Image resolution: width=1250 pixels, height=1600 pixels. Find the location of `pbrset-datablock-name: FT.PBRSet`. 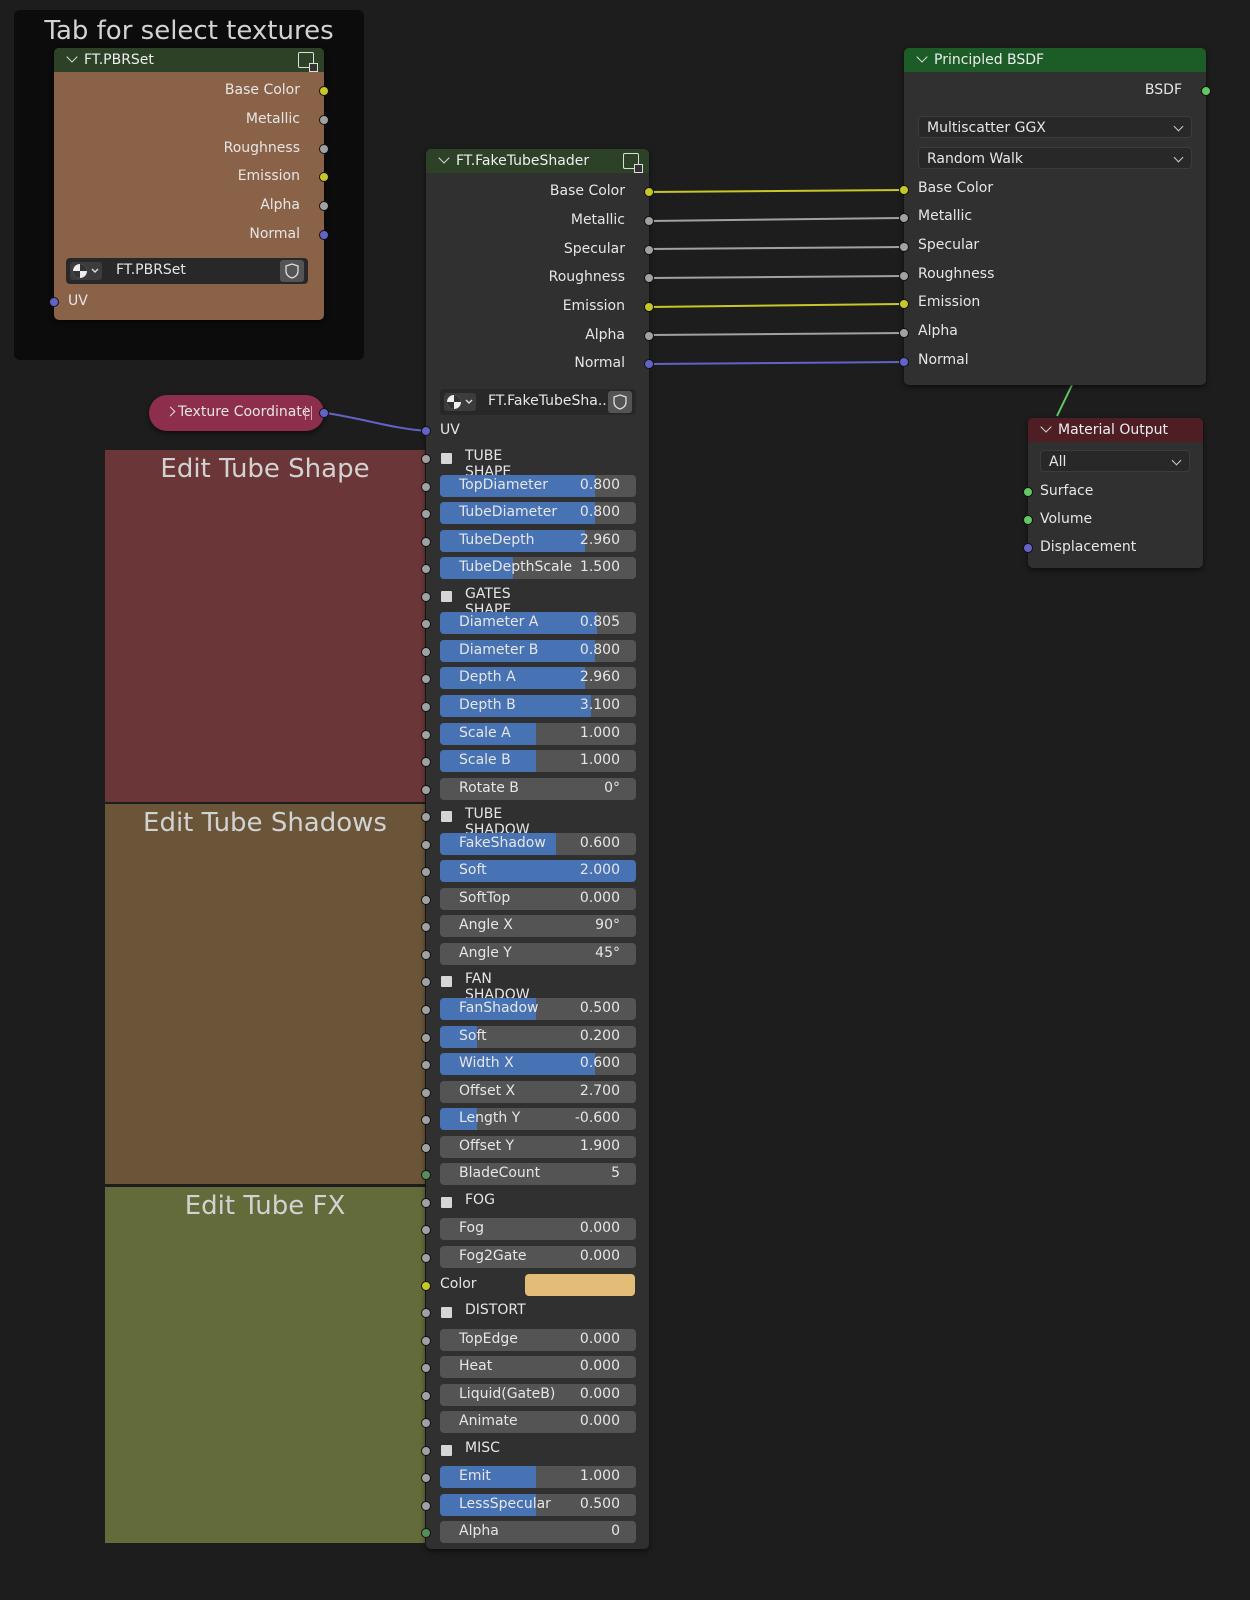

pbrset-datablock-name: FT.PBRSet is located at coordinates (151, 270).